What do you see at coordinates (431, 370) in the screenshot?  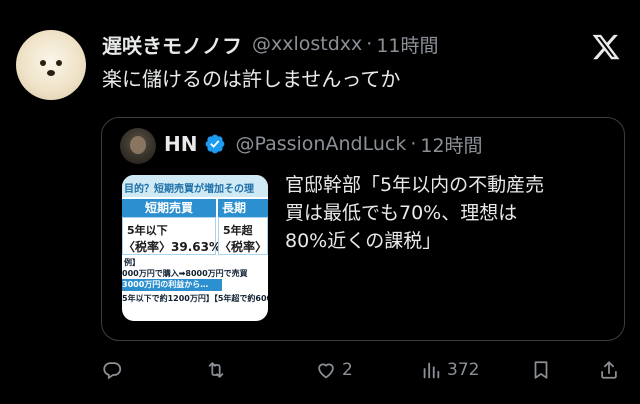 I see `views-icon` at bounding box center [431, 370].